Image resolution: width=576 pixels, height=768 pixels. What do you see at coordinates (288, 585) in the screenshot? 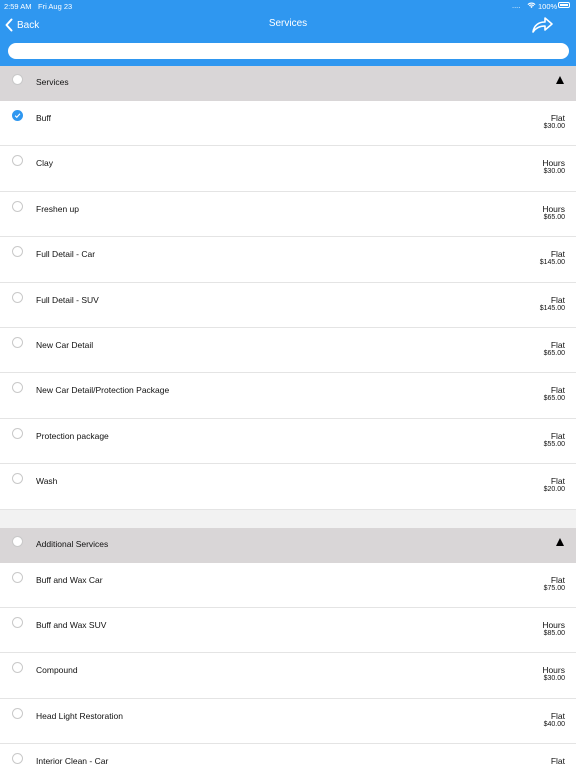
I see `service-row: Buff and Wax Car Flat $75.00` at bounding box center [288, 585].